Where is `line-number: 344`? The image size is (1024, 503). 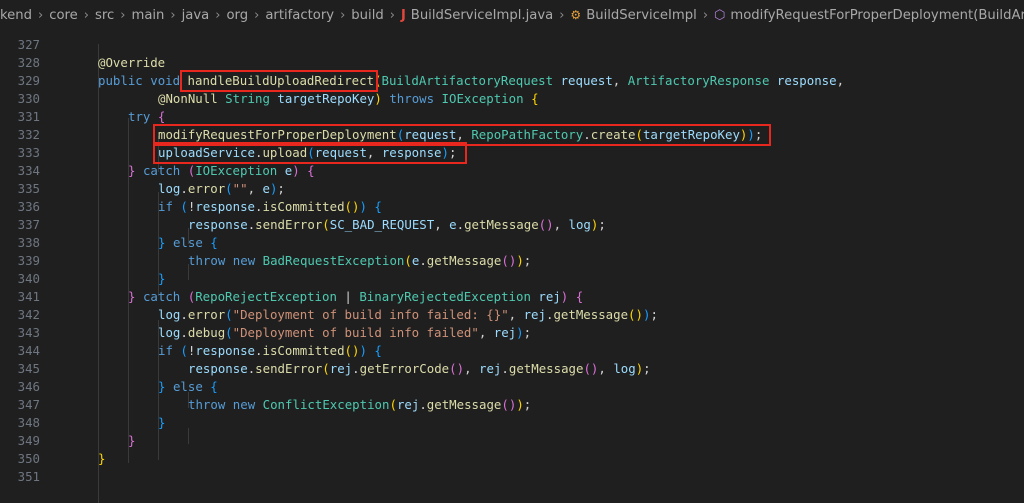
line-number: 344 is located at coordinates (28, 350).